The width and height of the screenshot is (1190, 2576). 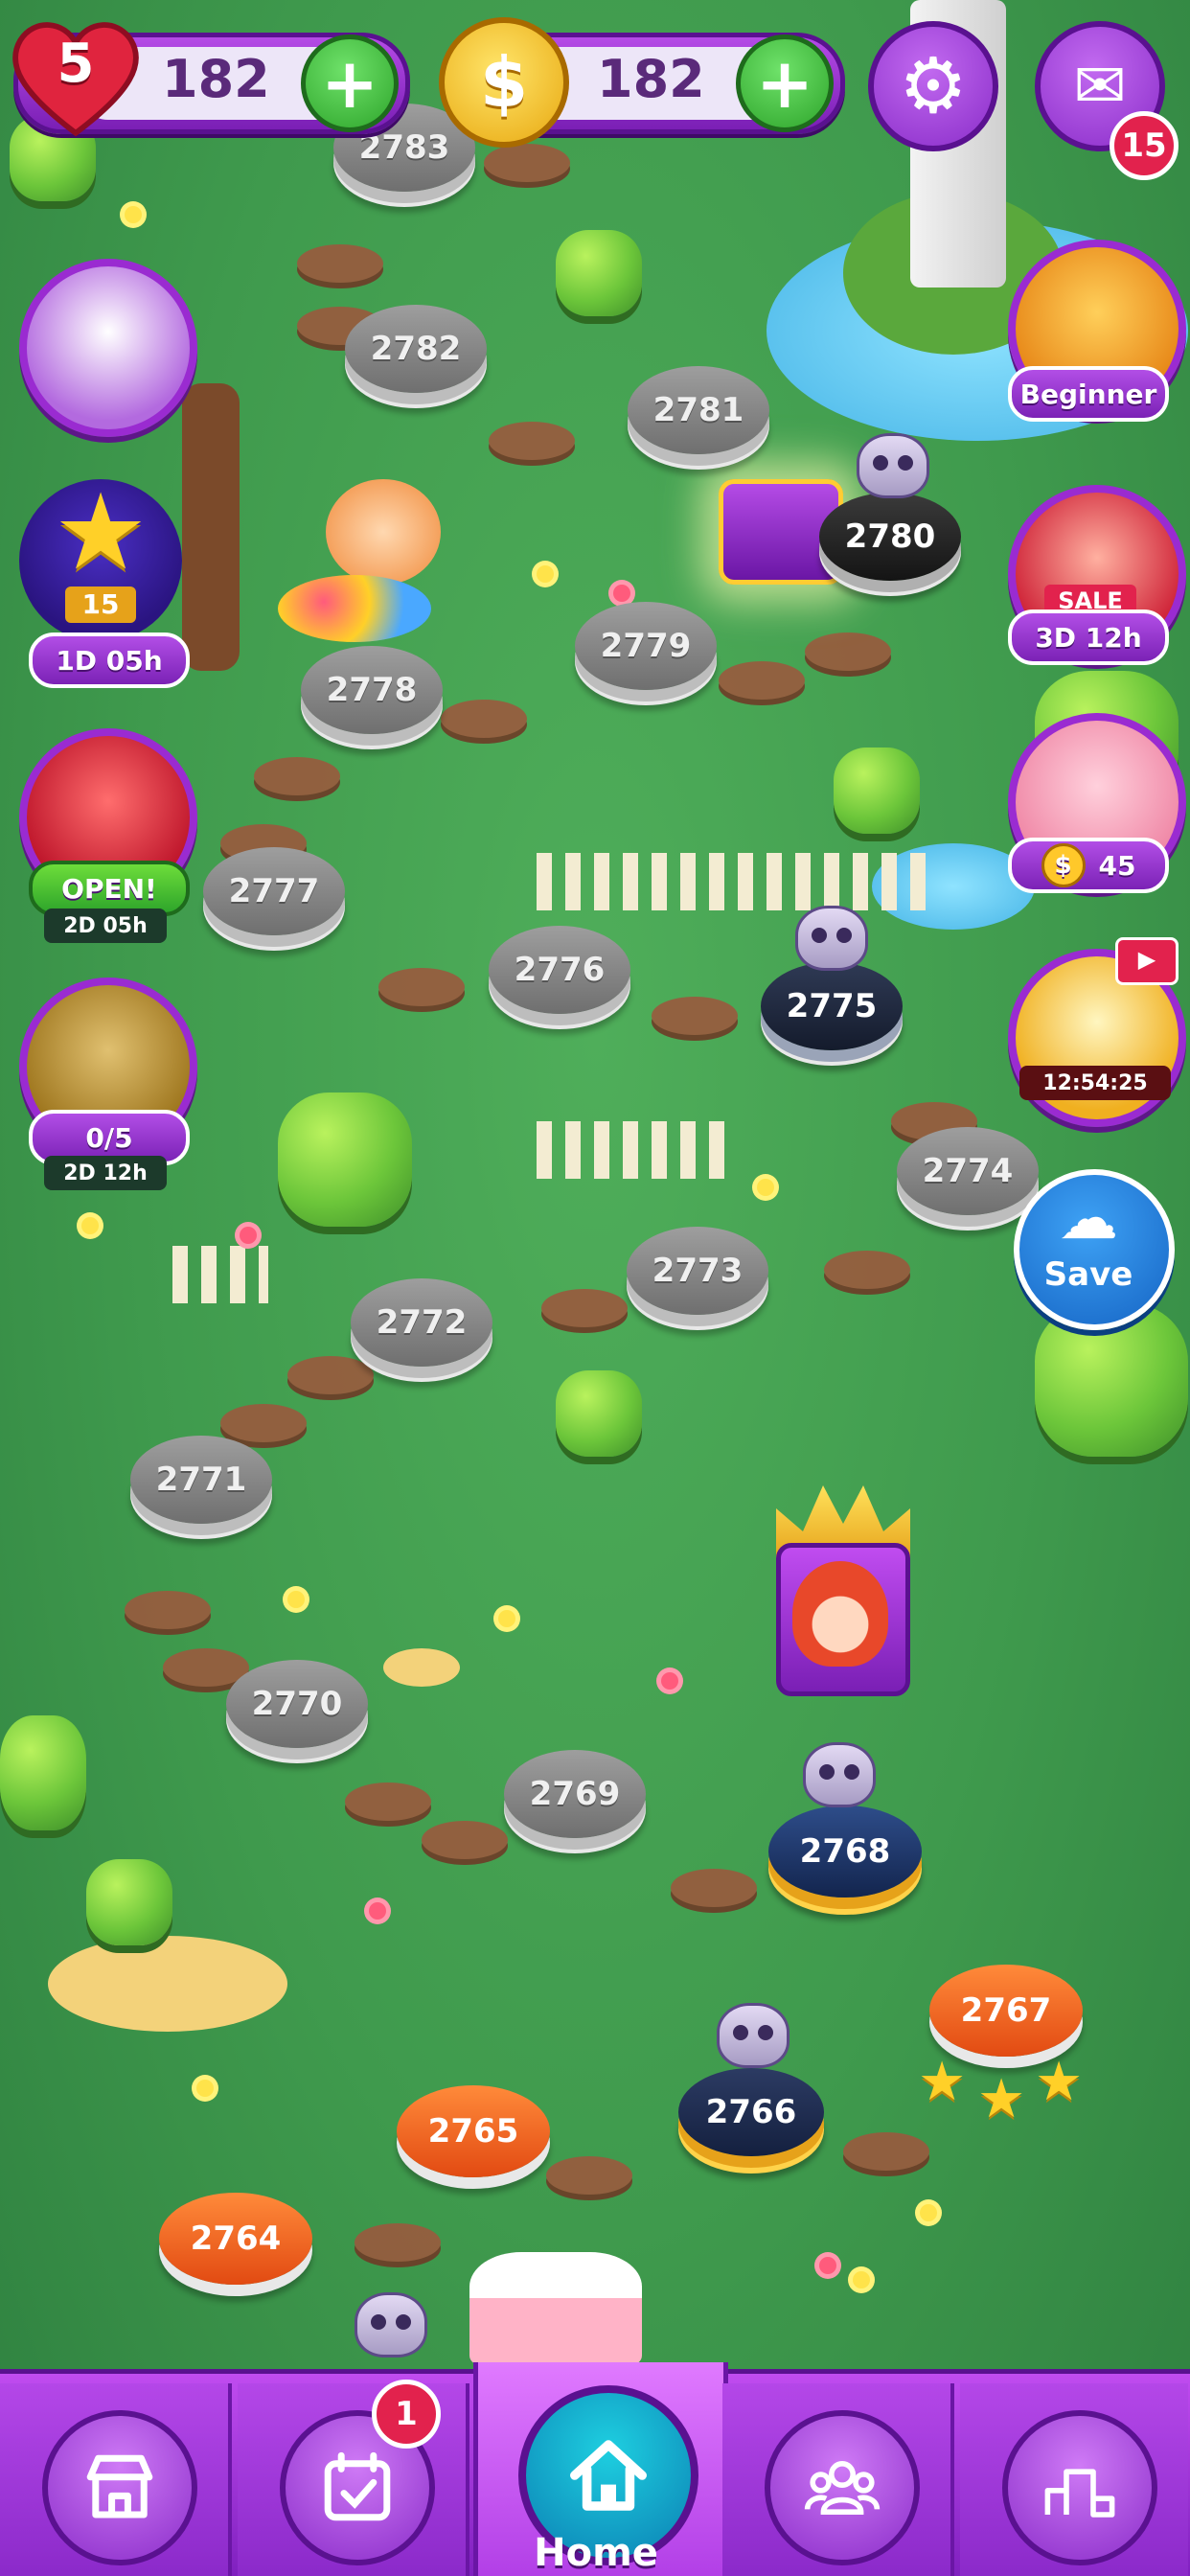 What do you see at coordinates (406, 2414) in the screenshot?
I see `daily-badge: 1` at bounding box center [406, 2414].